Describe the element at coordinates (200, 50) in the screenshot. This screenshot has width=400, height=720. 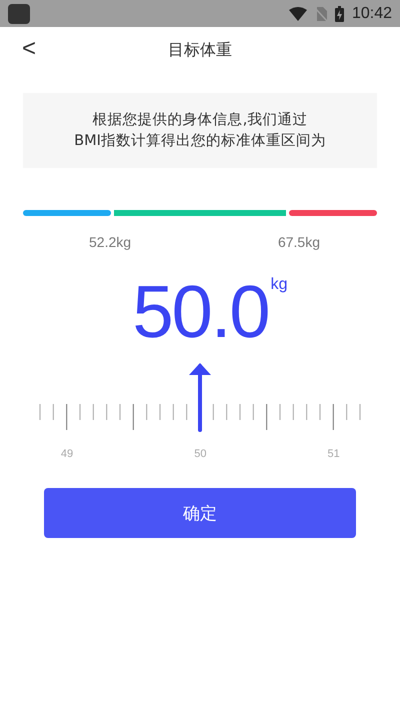
I see `page-title: 目标体重` at that location.